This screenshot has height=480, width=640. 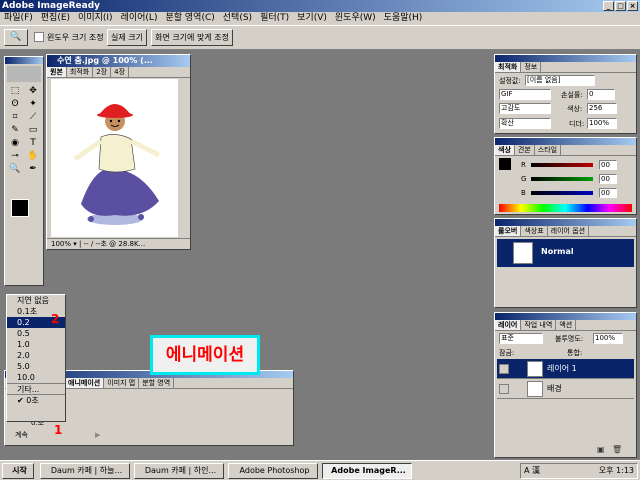 What do you see at coordinates (508, 67) in the screenshot?
I see `opt-tabs-tab-0: 최적화` at bounding box center [508, 67].